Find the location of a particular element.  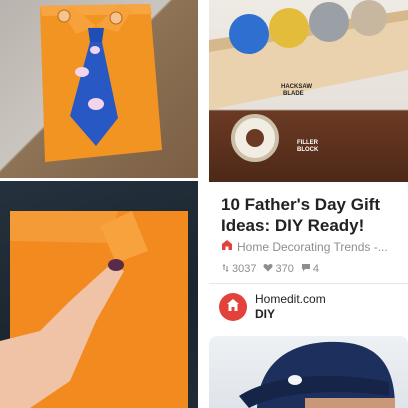

repin-icon is located at coordinates (225, 269).